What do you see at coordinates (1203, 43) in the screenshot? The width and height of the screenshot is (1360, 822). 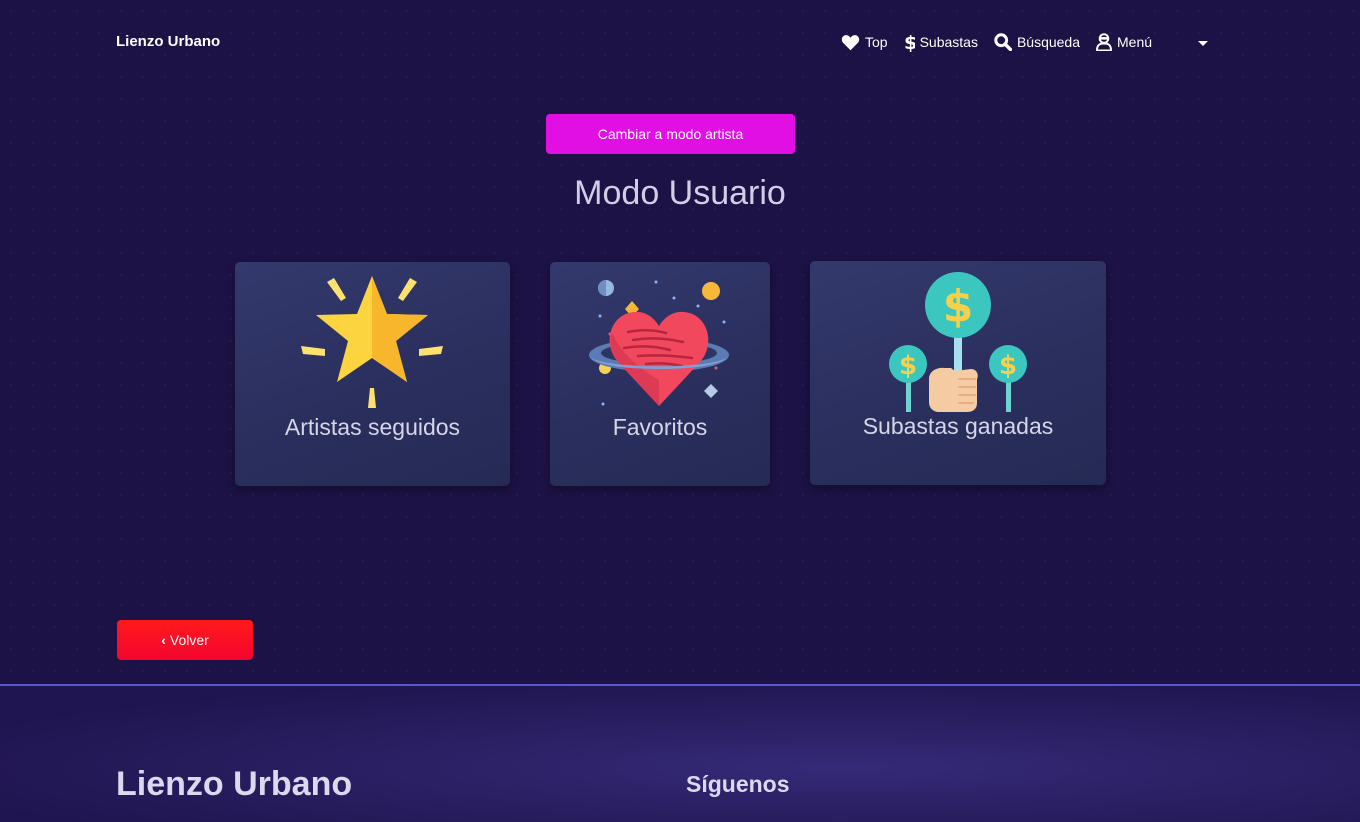 I see `menu-dropdown-caret` at bounding box center [1203, 43].